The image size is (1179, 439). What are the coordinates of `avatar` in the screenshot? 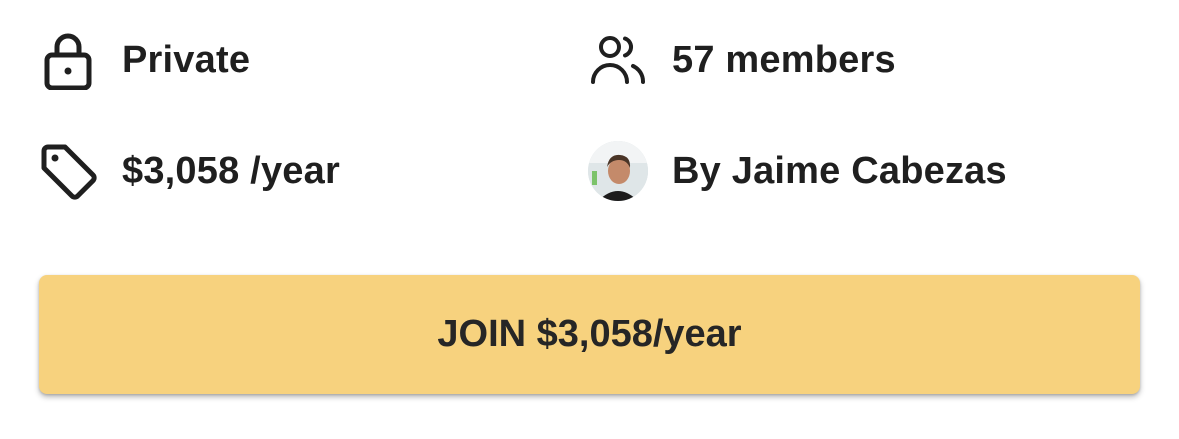 It's located at (618, 171).